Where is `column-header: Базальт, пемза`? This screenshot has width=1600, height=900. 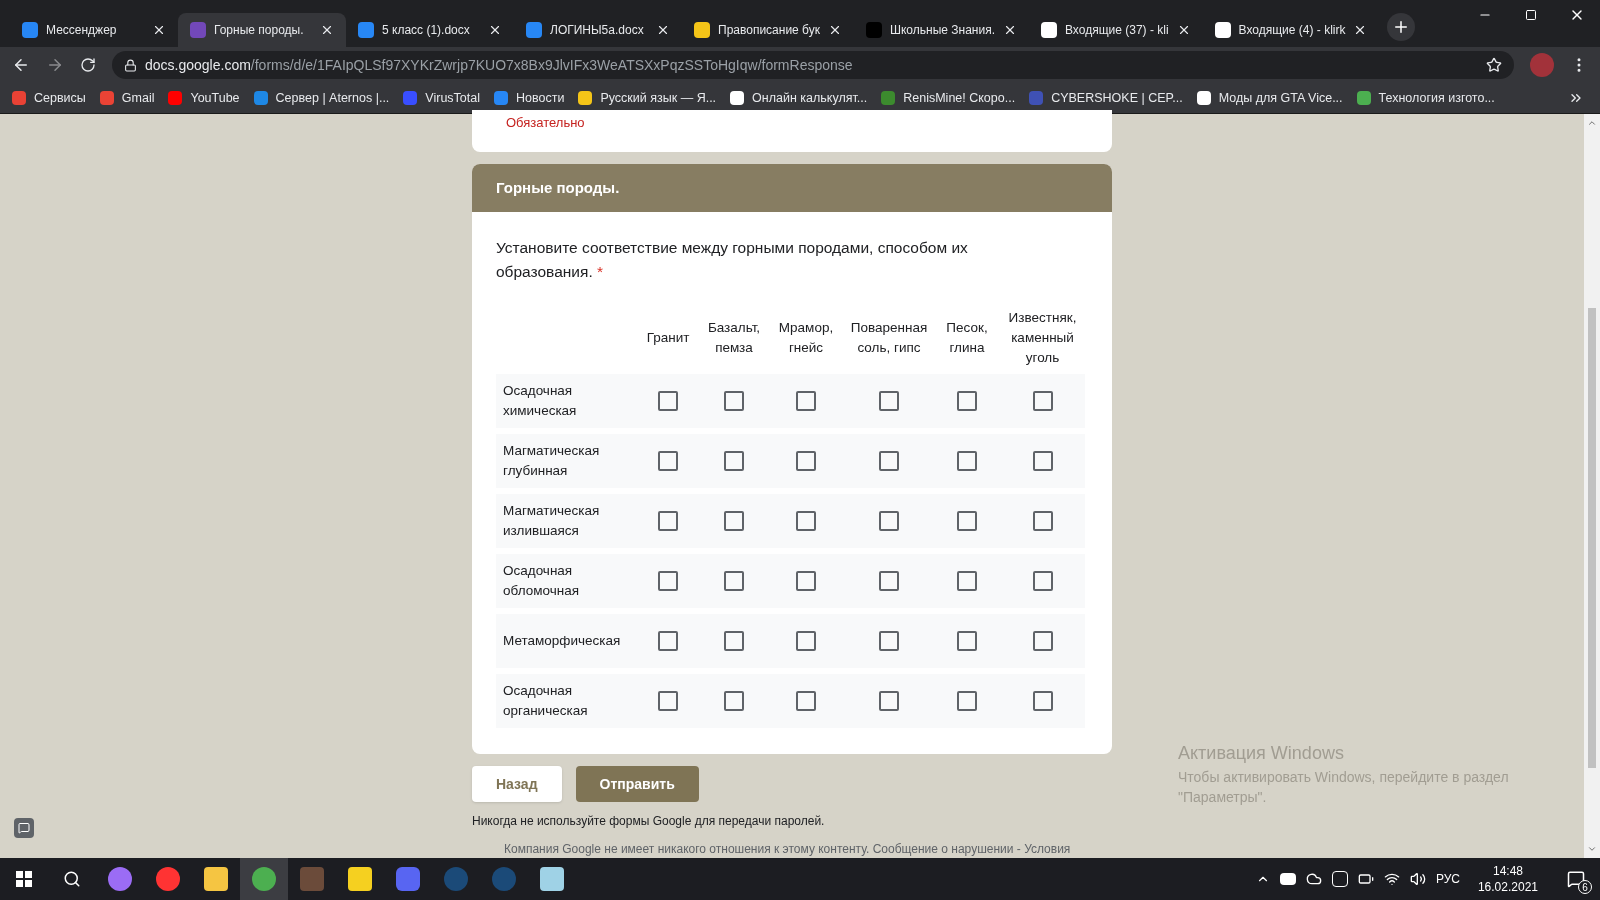
column-header: Базальт, пемза is located at coordinates (734, 338).